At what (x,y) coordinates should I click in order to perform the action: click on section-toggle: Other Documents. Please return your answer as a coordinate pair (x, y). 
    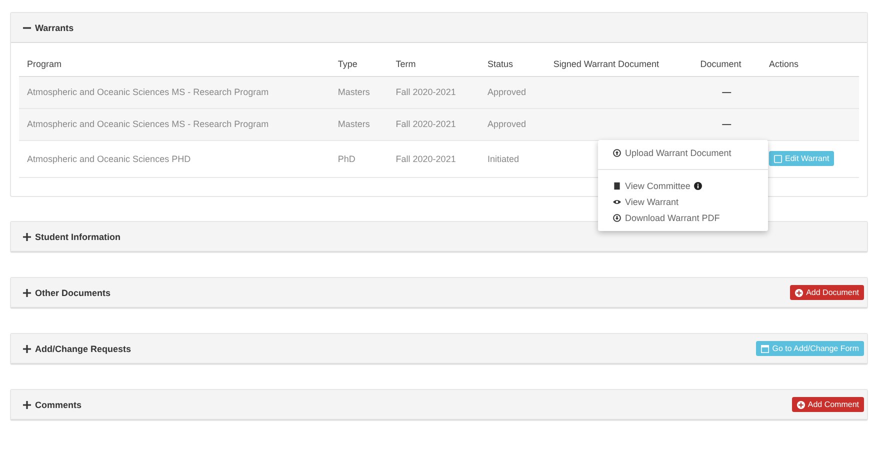
    Looking at the image, I should click on (67, 293).